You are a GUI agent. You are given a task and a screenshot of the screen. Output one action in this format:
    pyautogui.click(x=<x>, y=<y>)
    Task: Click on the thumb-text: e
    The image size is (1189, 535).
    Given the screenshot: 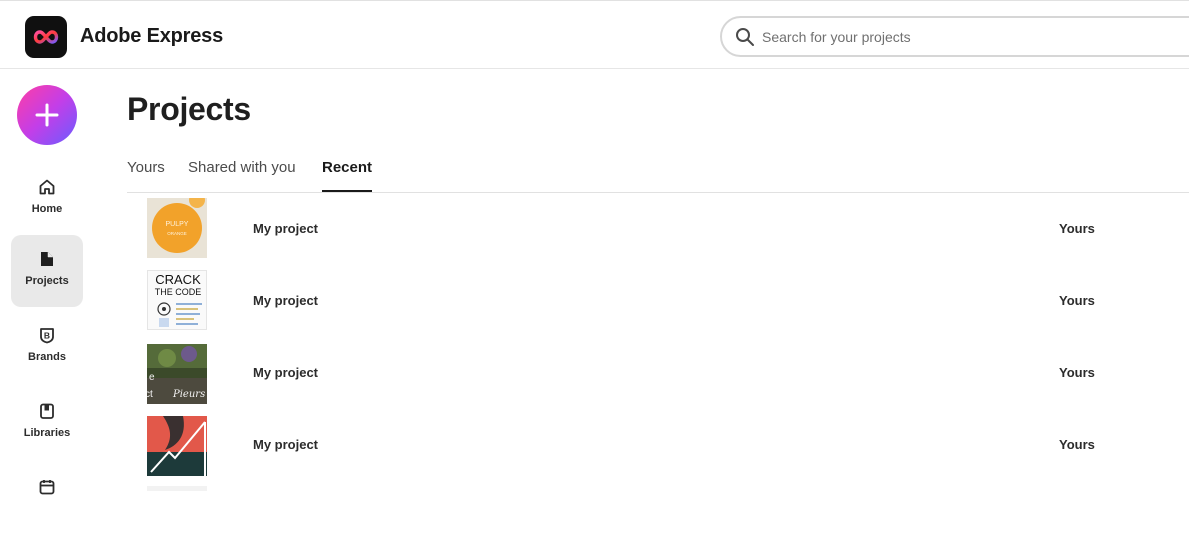 What is the action you would take?
    pyautogui.click(x=152, y=377)
    